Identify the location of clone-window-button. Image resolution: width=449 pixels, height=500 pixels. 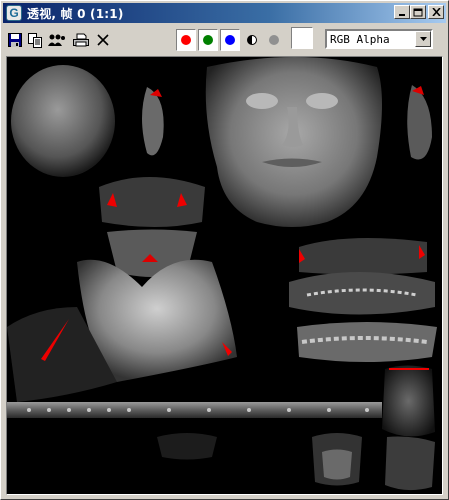
(57, 40).